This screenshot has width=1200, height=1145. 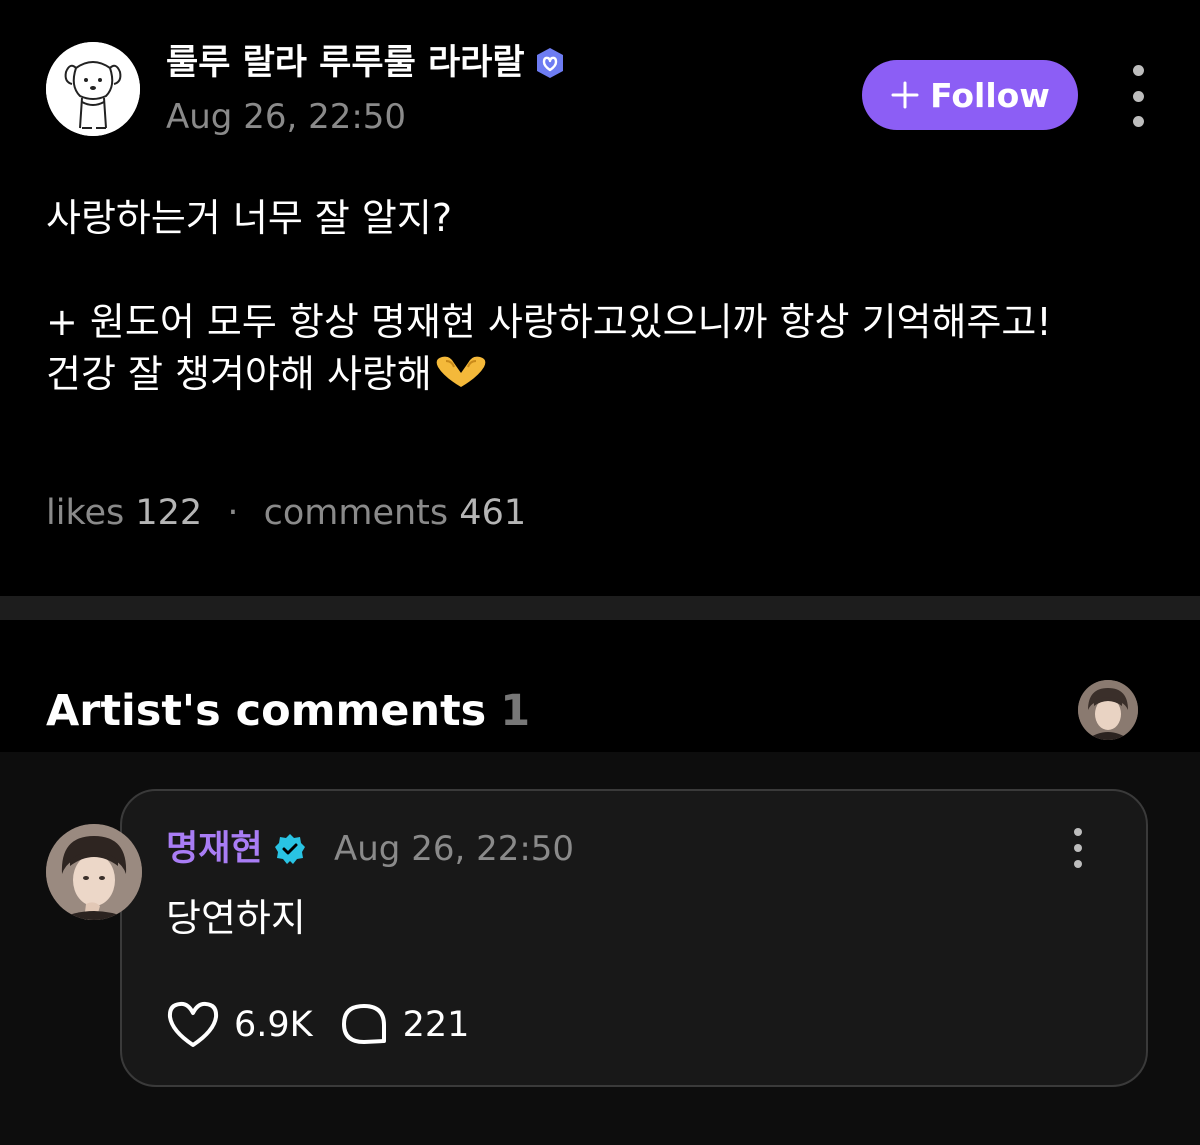 I want to click on artist-avatar-small, so click(x=1108, y=710).